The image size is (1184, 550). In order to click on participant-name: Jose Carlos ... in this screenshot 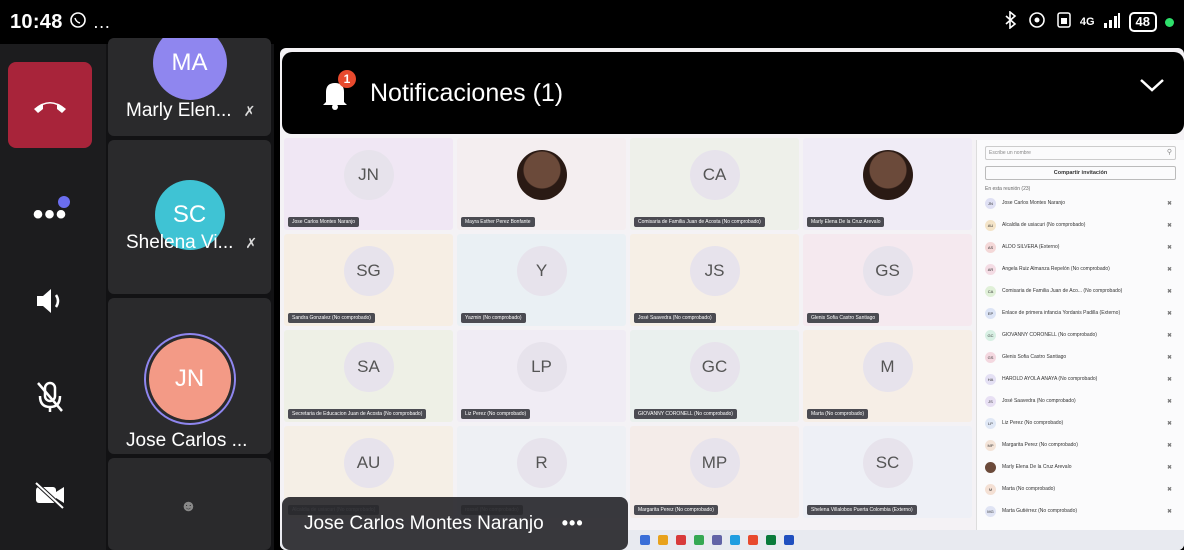, I will do `click(186, 441)`.